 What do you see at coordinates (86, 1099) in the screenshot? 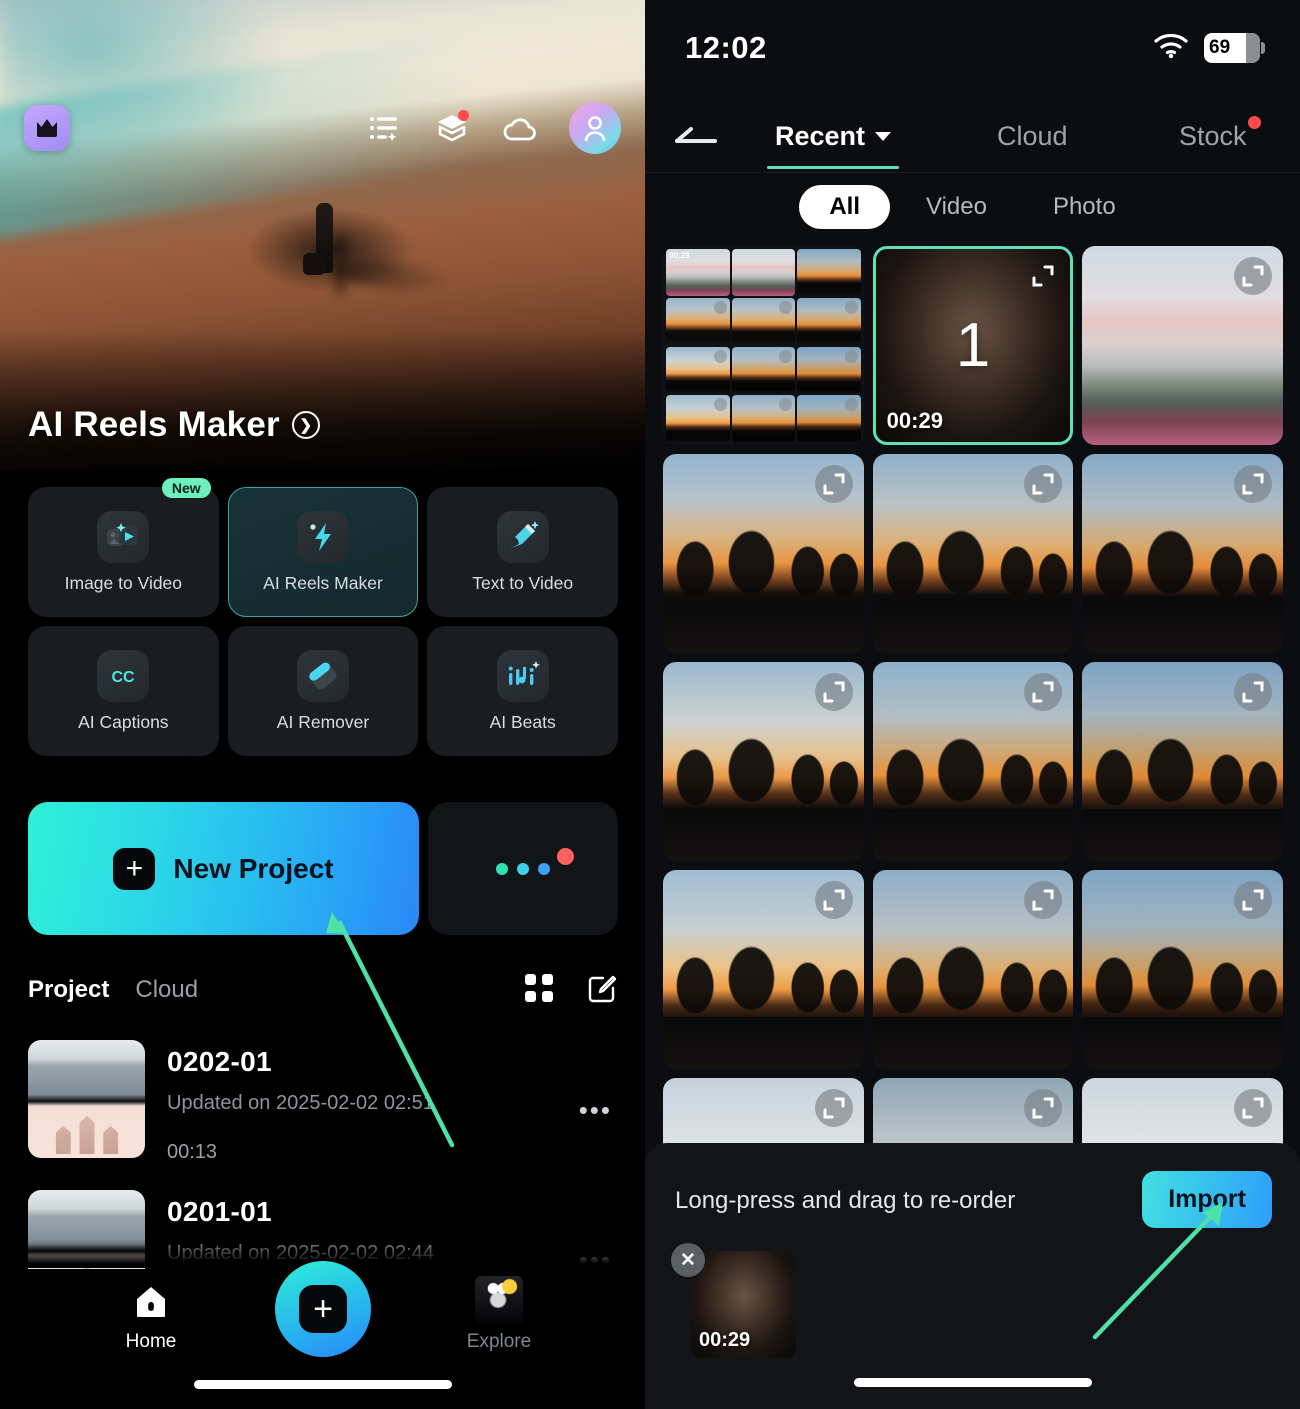
I see `project-thumbnail` at bounding box center [86, 1099].